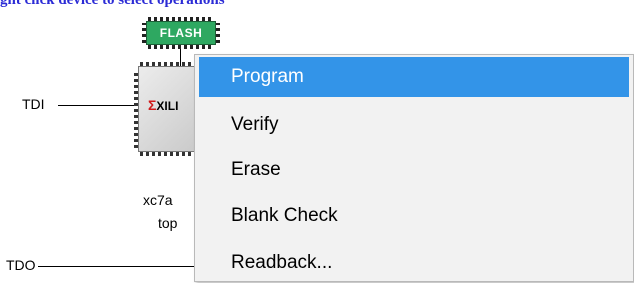 The height and width of the screenshot is (283, 634). I want to click on menu-item-erase: Erase, so click(414, 170).